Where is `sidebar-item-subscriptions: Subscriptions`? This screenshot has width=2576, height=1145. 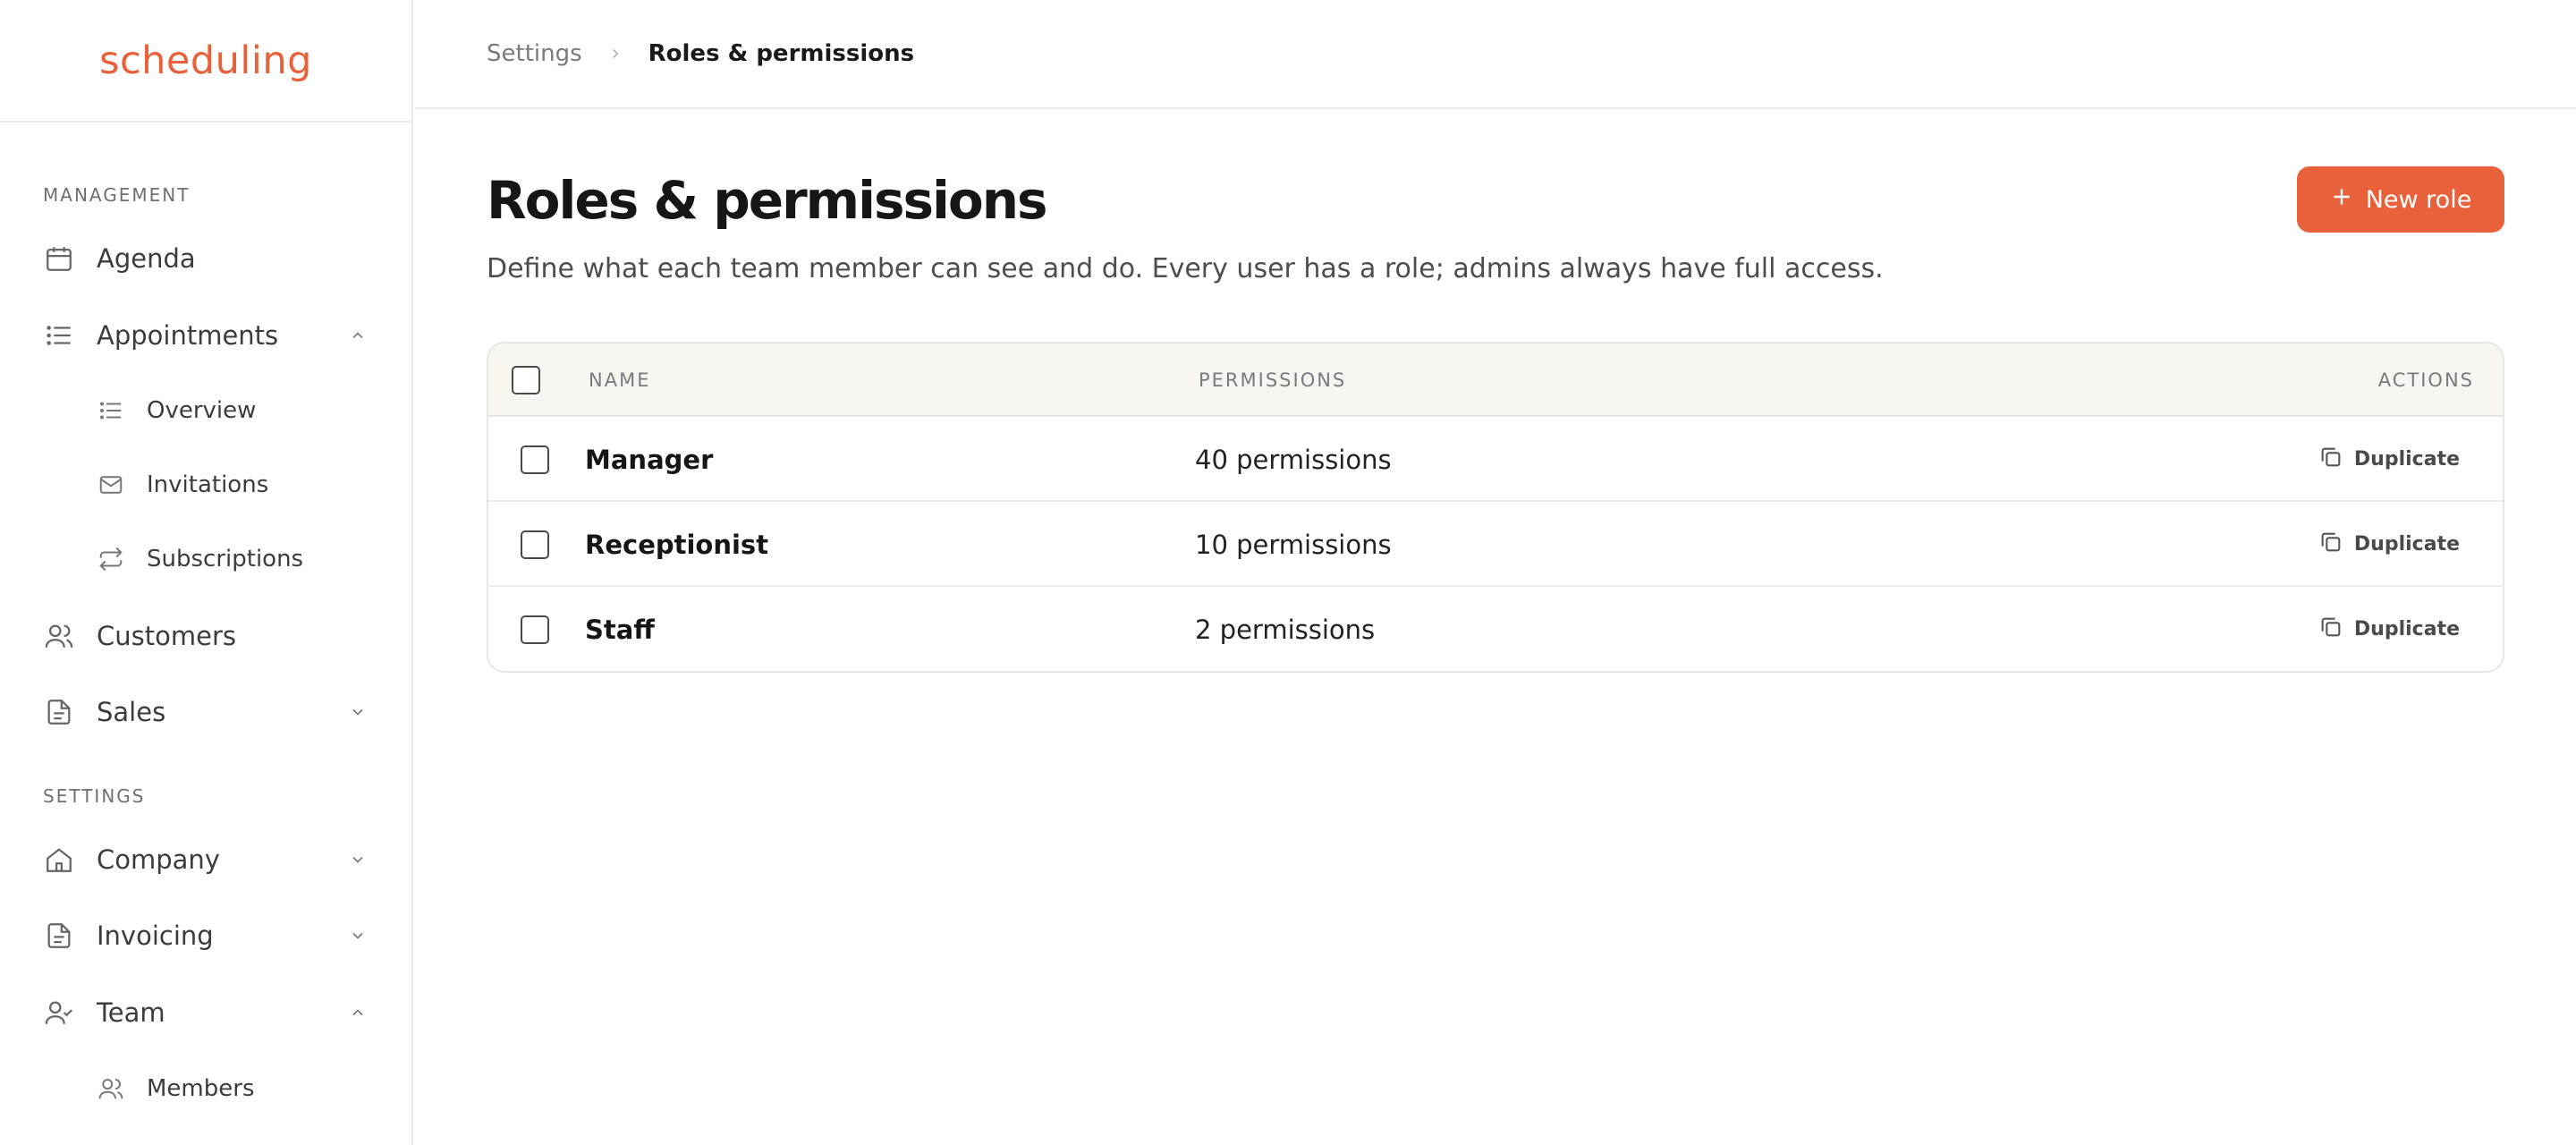 sidebar-item-subscriptions: Subscriptions is located at coordinates (233, 559).